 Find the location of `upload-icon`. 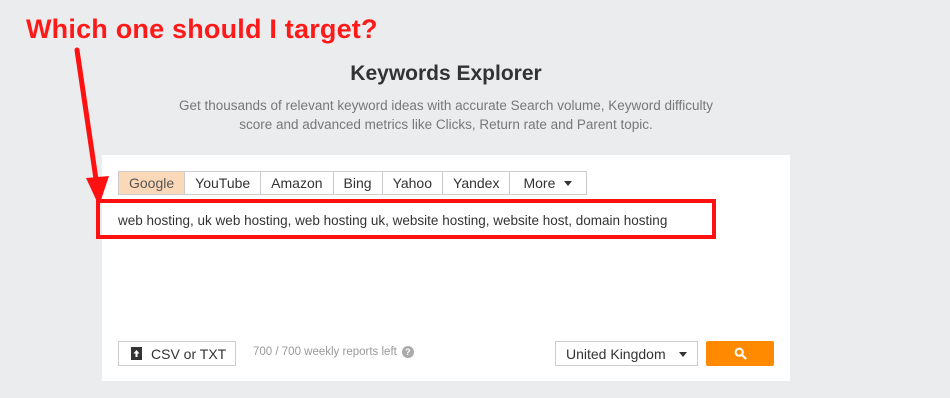

upload-icon is located at coordinates (136, 353).